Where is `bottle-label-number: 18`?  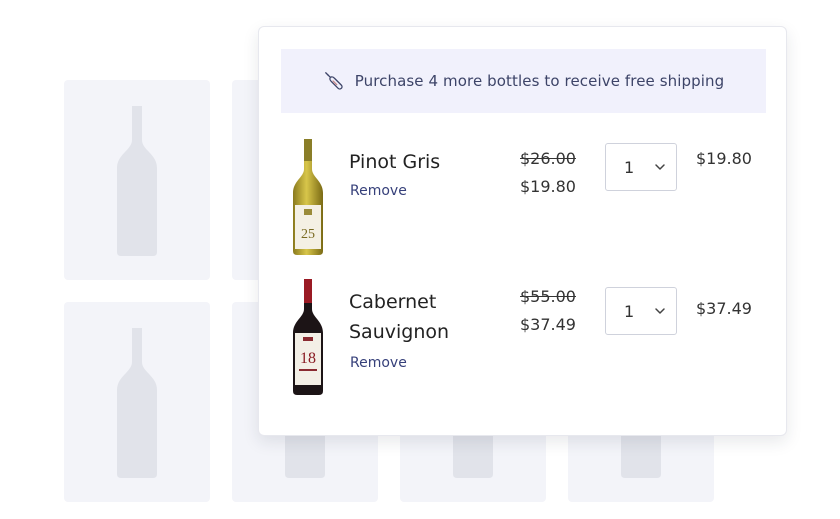 bottle-label-number: 18 is located at coordinates (308, 358).